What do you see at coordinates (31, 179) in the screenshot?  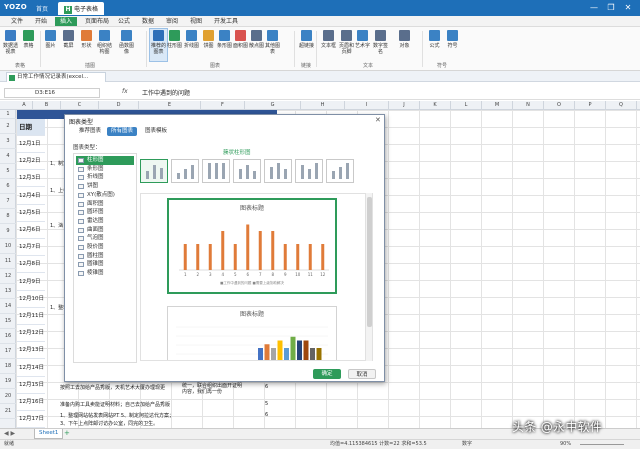 I see `date-cell: 12月3日` at bounding box center [31, 179].